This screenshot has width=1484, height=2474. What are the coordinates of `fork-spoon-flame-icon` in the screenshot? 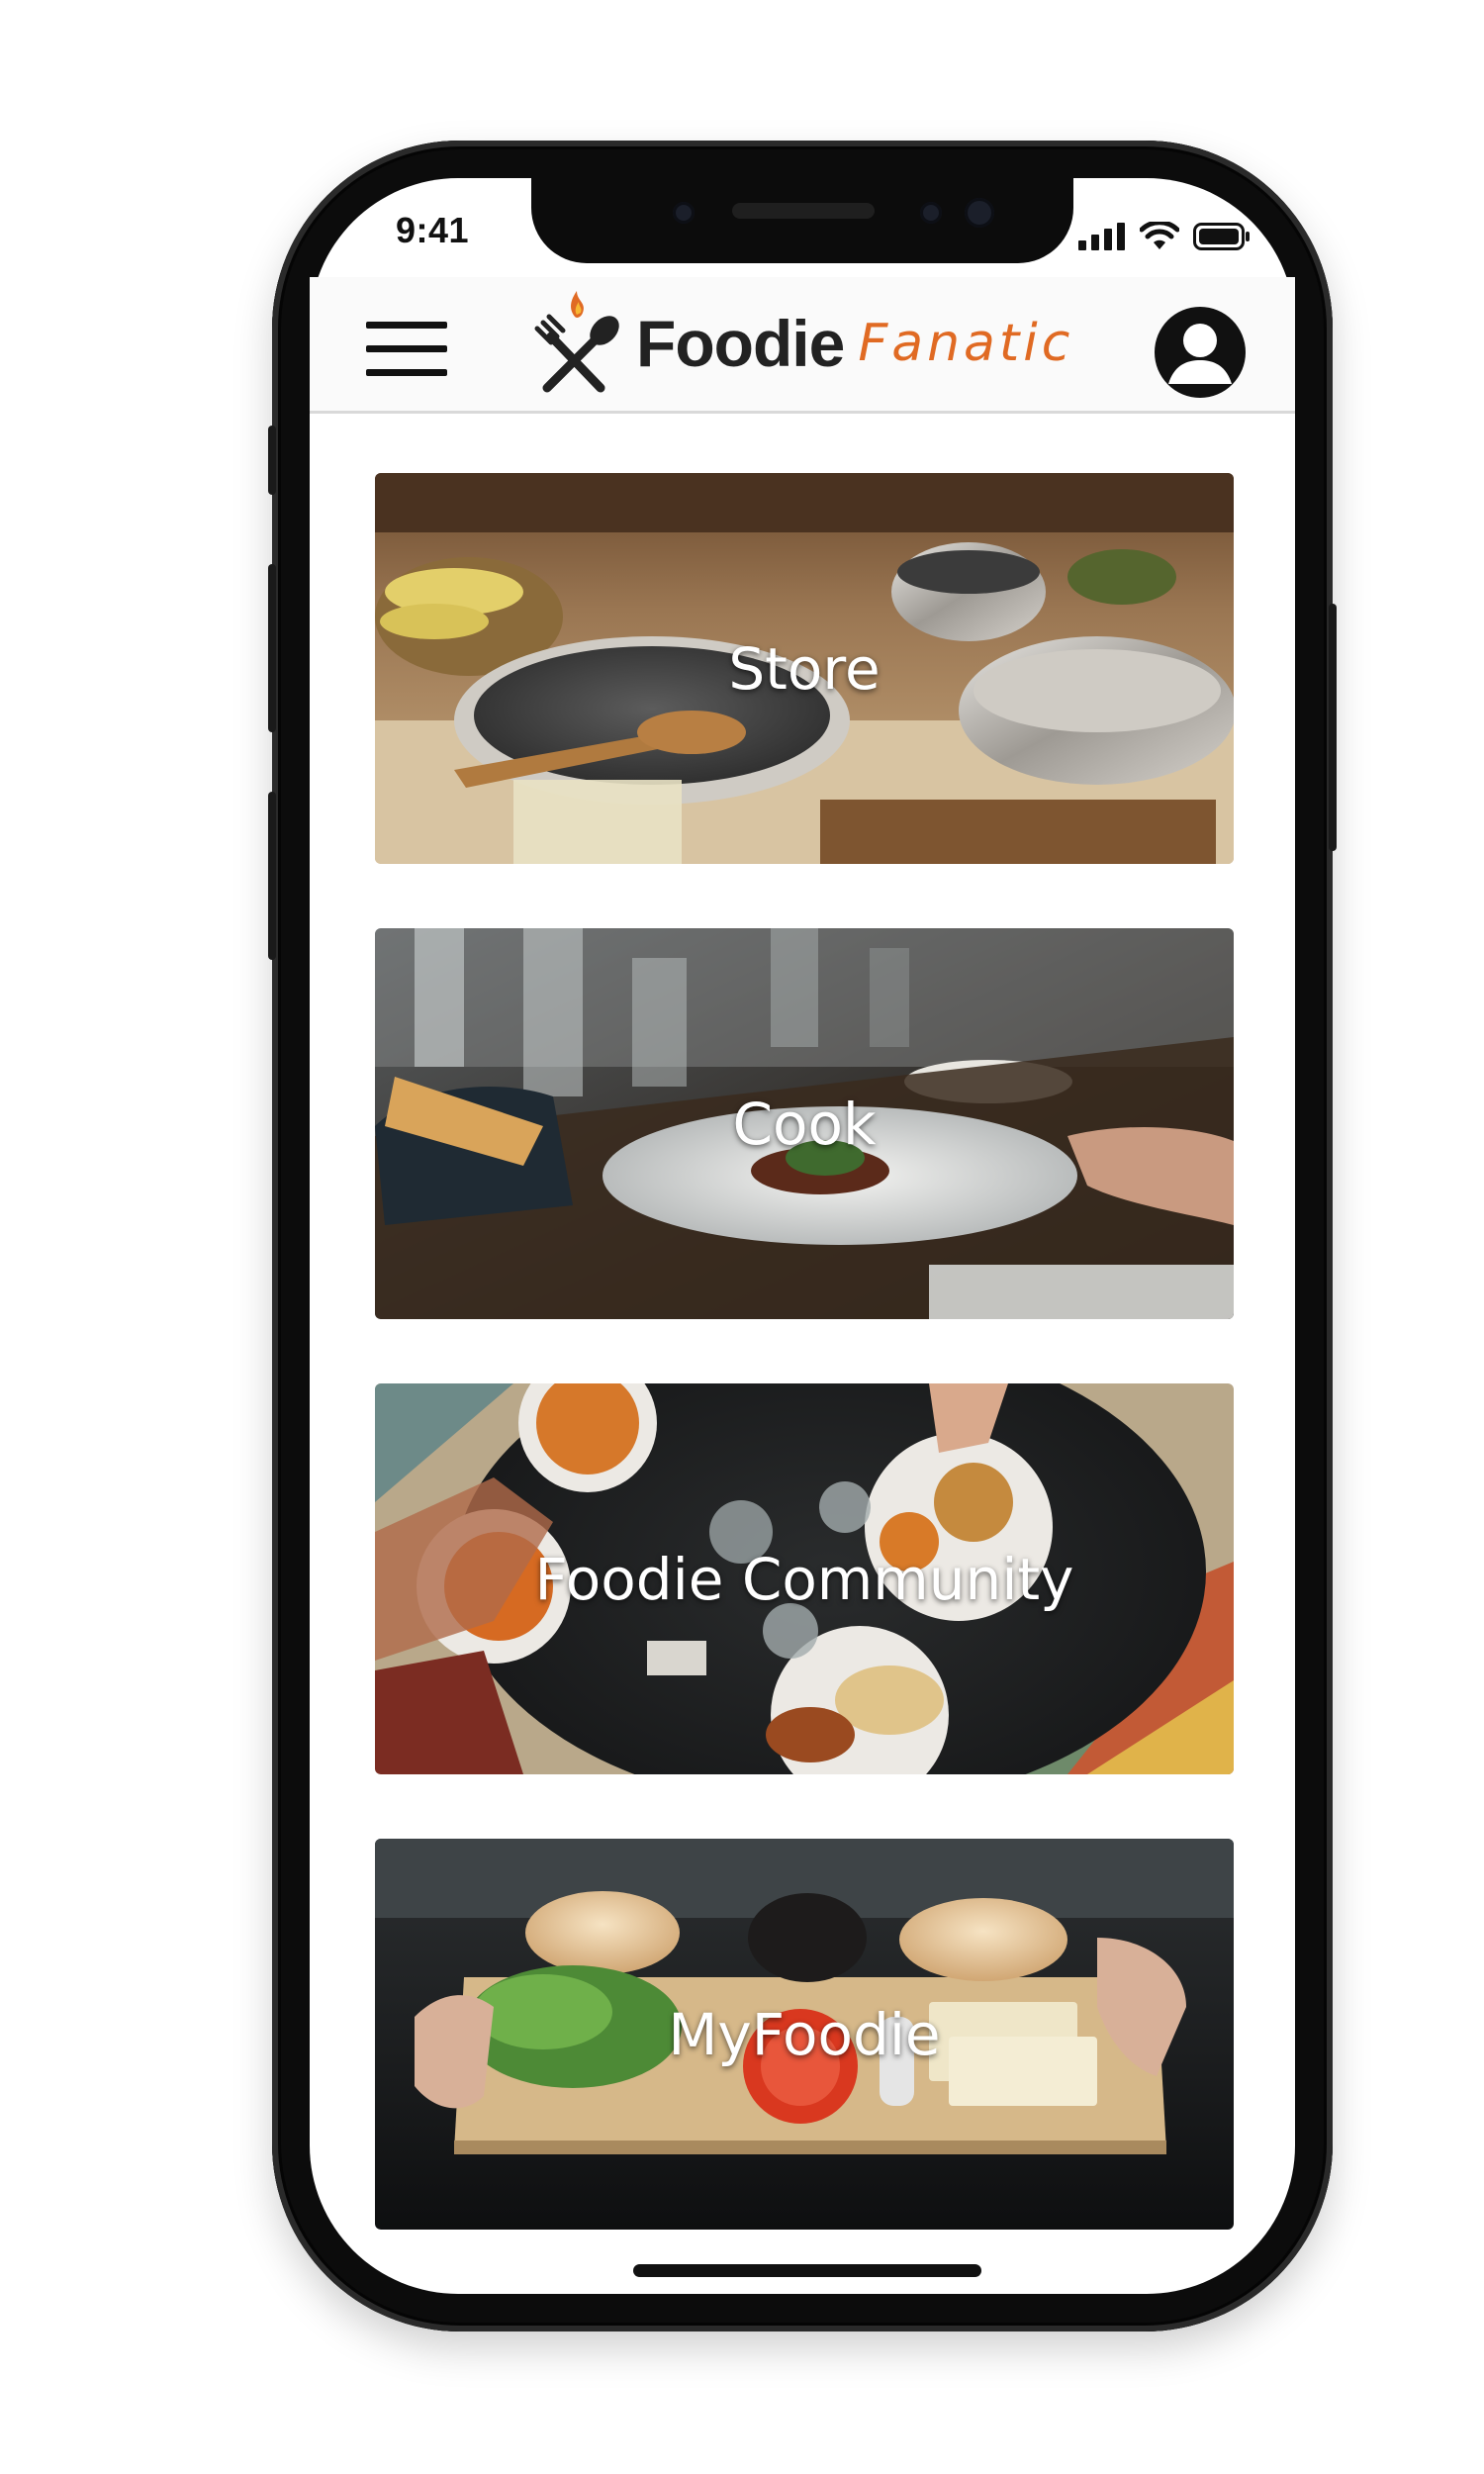 It's located at (576, 342).